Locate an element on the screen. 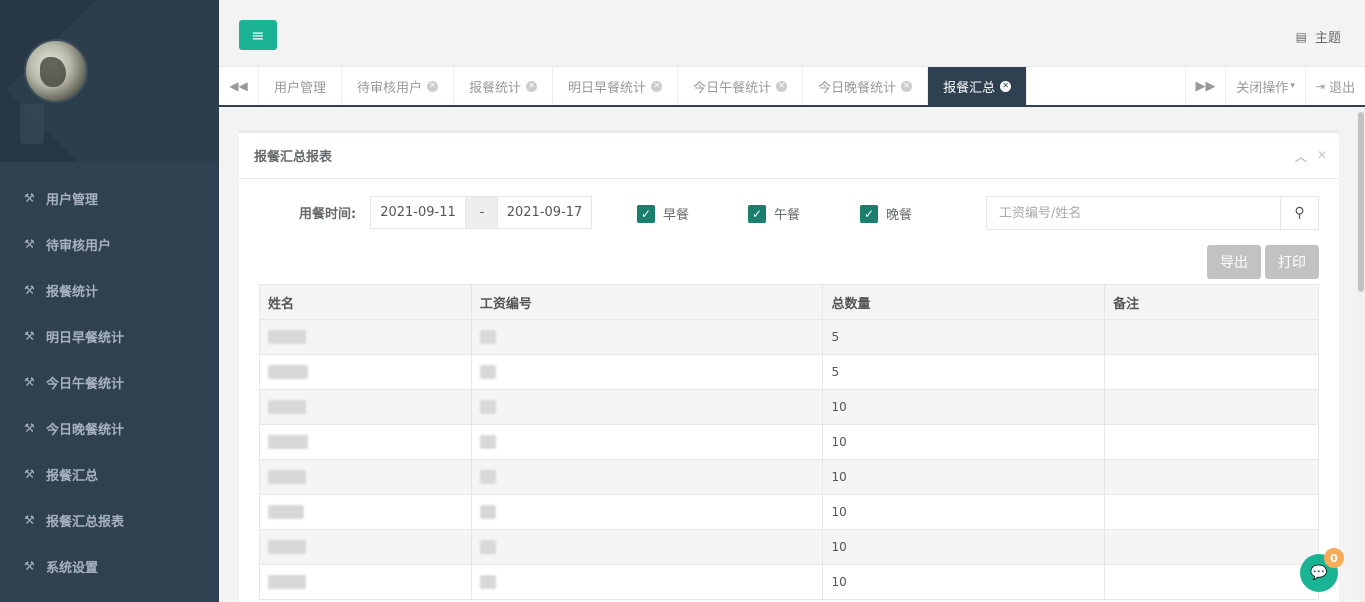 This screenshot has height=602, width=1365. backward-icon: ◀◀ is located at coordinates (238, 86).